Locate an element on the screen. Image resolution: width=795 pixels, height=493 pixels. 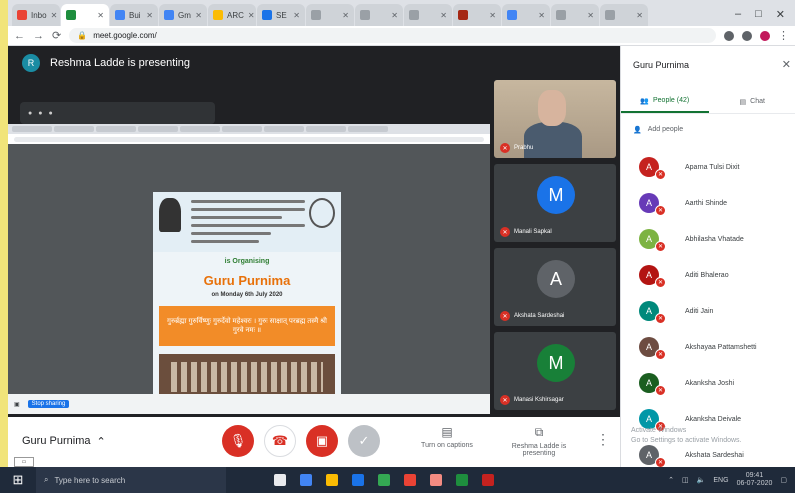
address-bar: ← → ⟳ 🔒 meet.google.com/ ⋮ is located at coordinates (401, 36).